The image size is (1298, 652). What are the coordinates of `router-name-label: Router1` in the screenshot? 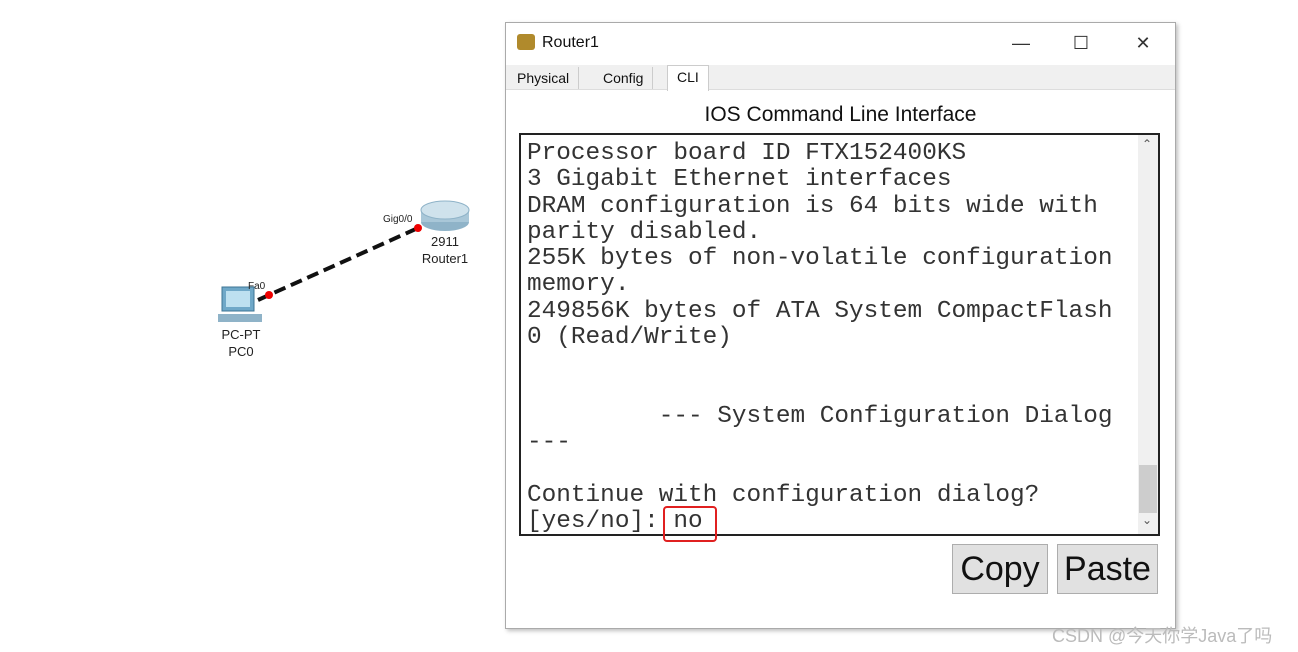 It's located at (445, 258).